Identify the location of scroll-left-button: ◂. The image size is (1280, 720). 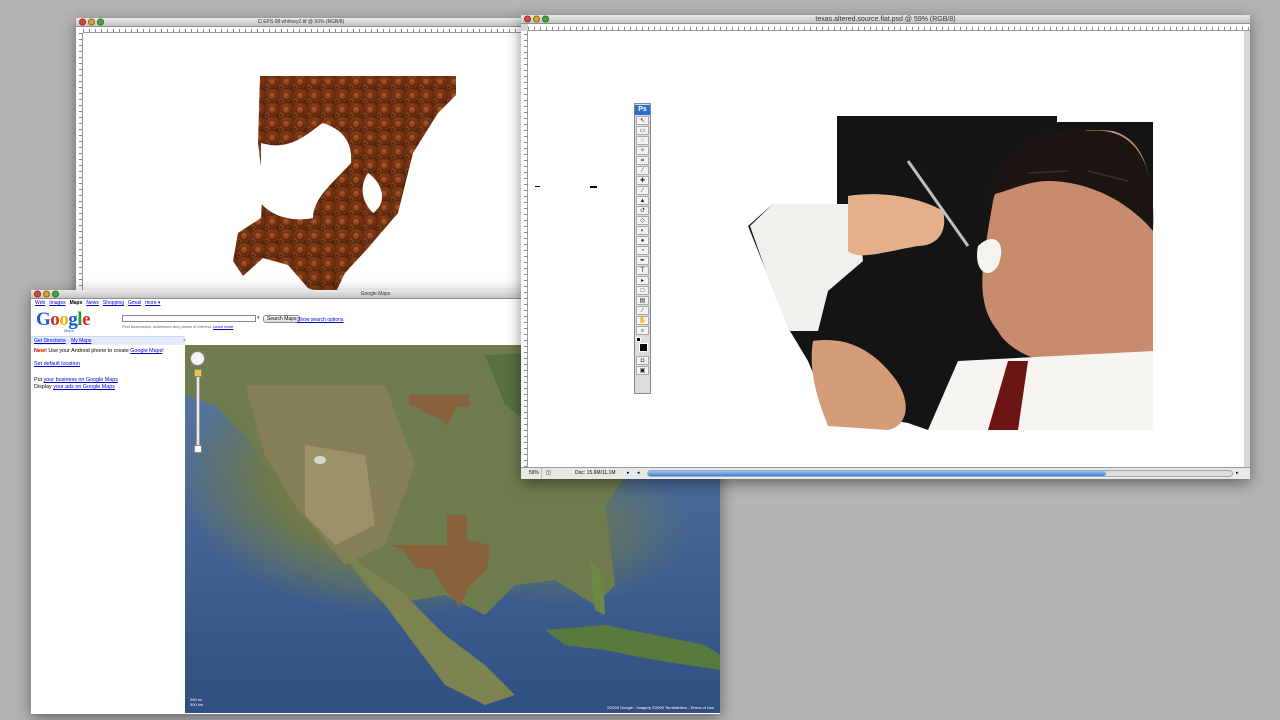
(642, 473).